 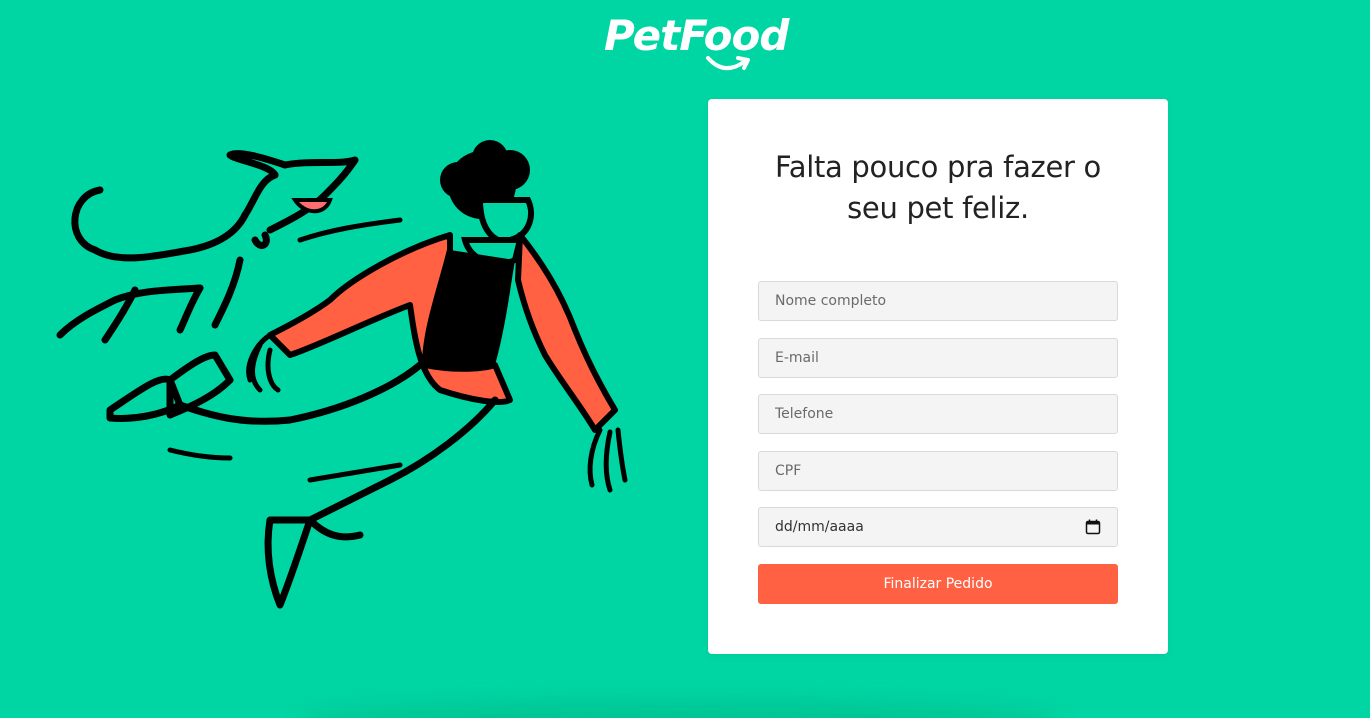 What do you see at coordinates (819, 527) in the screenshot?
I see `birthdate-placeholder: dd/mm/aaaa` at bounding box center [819, 527].